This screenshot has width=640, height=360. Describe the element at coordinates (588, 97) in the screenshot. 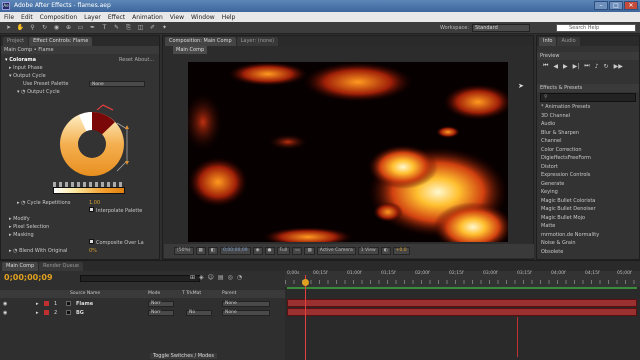

I see `effects-search-input: ⚲` at that location.